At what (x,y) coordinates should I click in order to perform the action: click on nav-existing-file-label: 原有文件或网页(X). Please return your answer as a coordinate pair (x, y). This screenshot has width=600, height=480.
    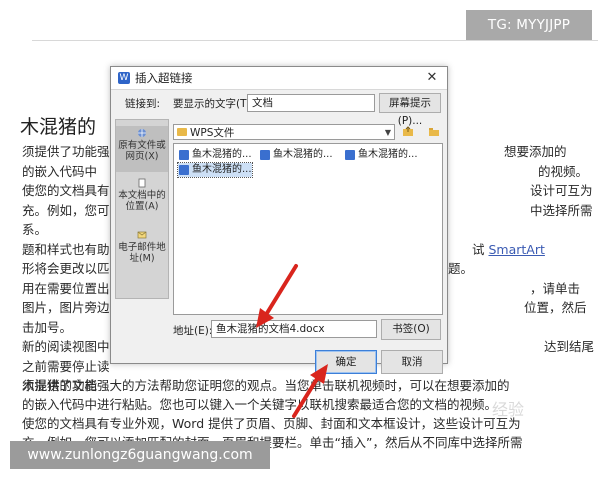
    Looking at the image, I should click on (142, 151).